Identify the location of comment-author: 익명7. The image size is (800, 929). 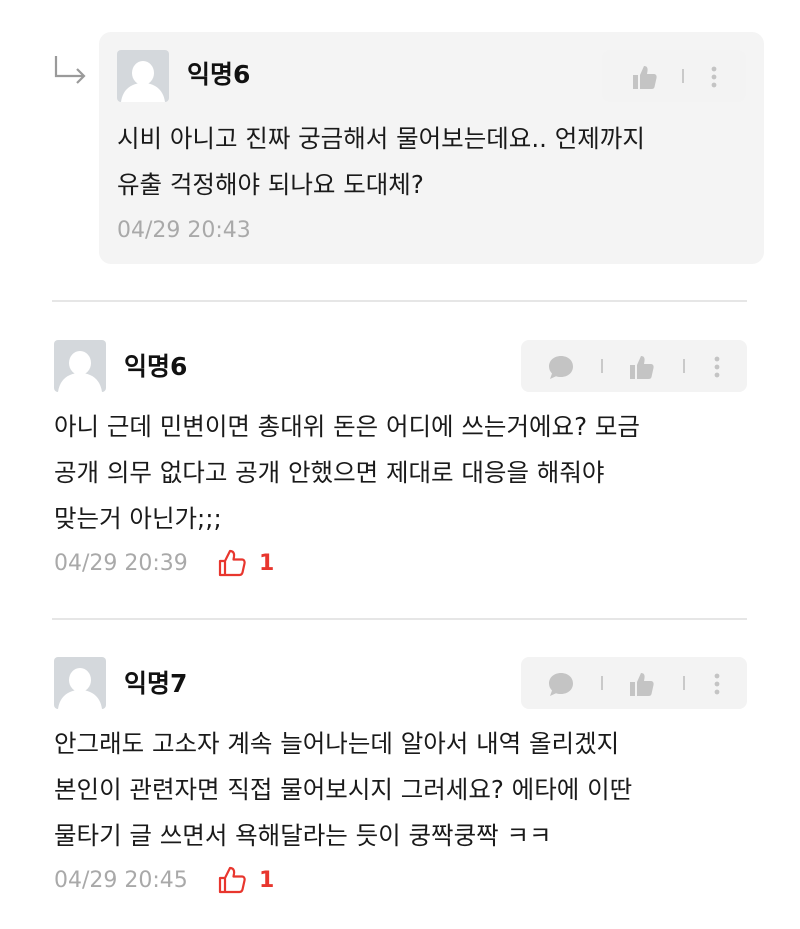
(156, 683).